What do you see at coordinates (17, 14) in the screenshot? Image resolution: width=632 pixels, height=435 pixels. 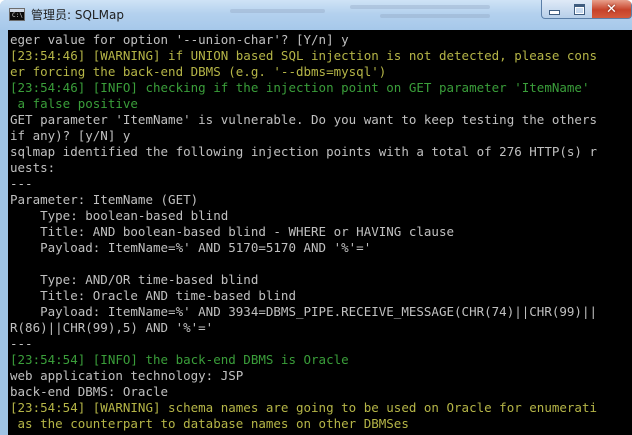 I see `console-icon: C:\` at bounding box center [17, 14].